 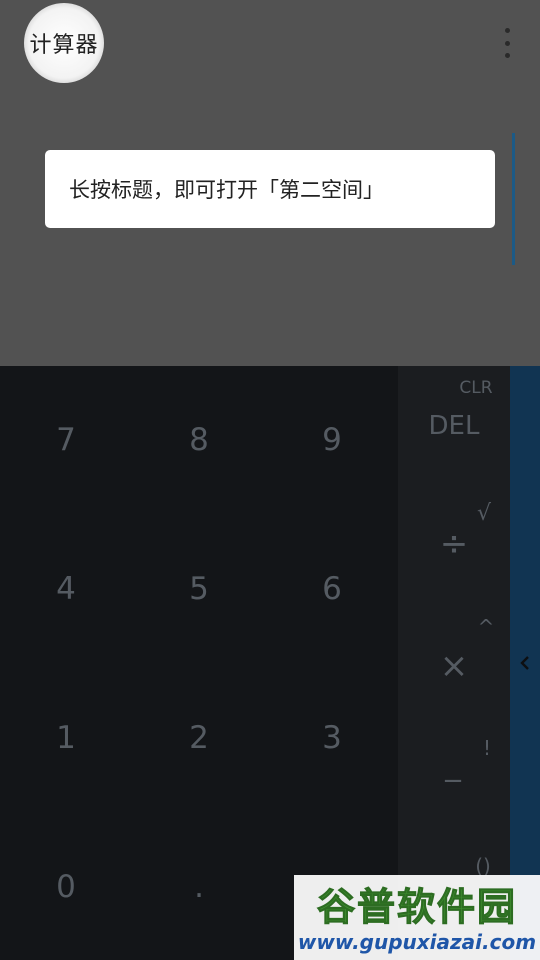 What do you see at coordinates (332, 589) in the screenshot?
I see `key-6: 6` at bounding box center [332, 589].